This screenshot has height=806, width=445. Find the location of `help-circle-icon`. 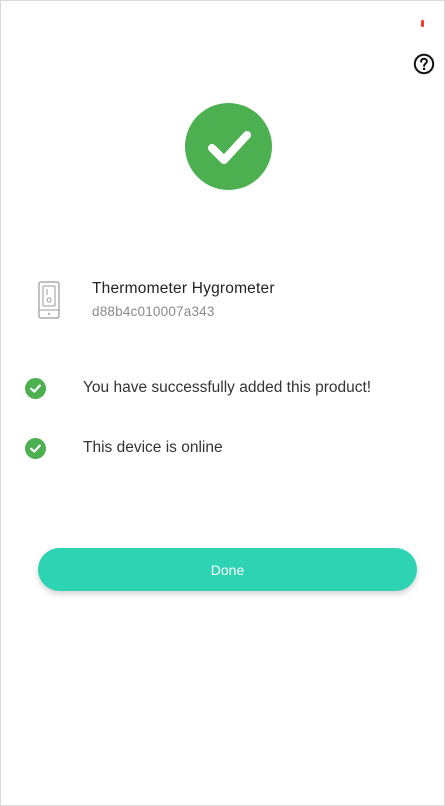

help-circle-icon is located at coordinates (424, 64).